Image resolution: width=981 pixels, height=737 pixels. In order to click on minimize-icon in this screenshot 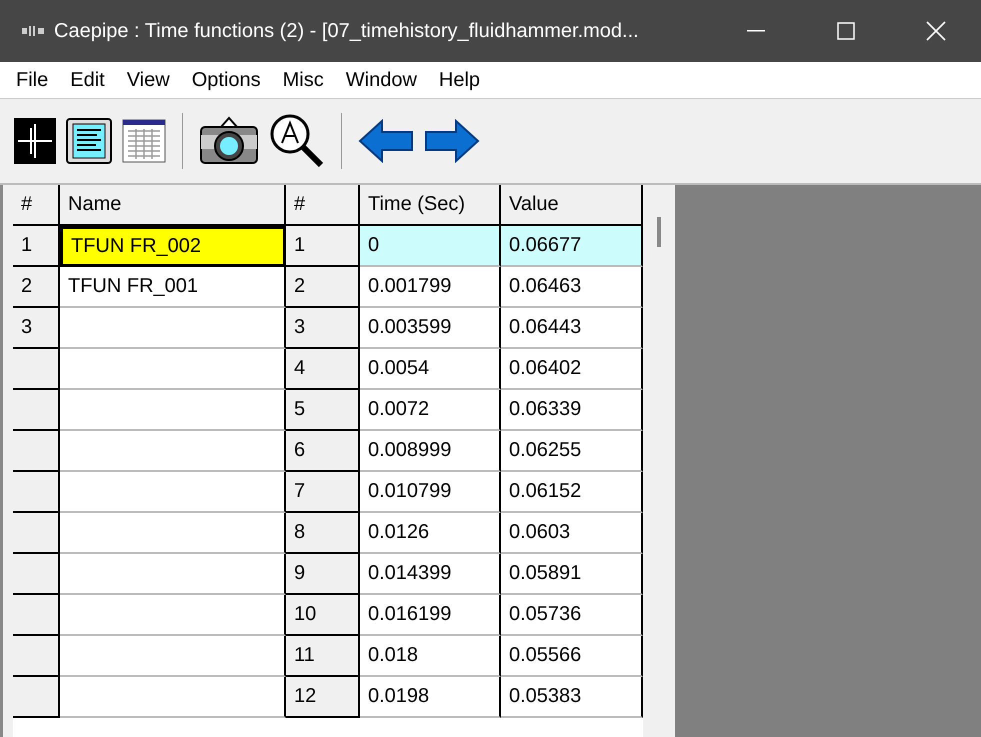, I will do `click(756, 31)`.